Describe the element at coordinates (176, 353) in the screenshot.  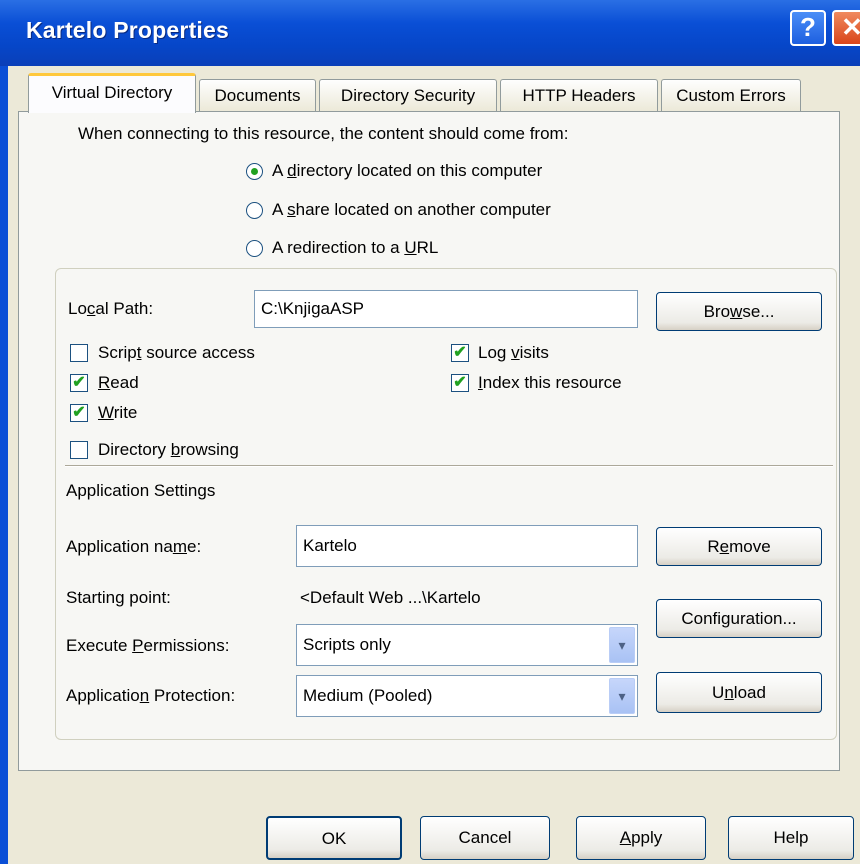
I see `label-script-source-access: Script source access` at that location.